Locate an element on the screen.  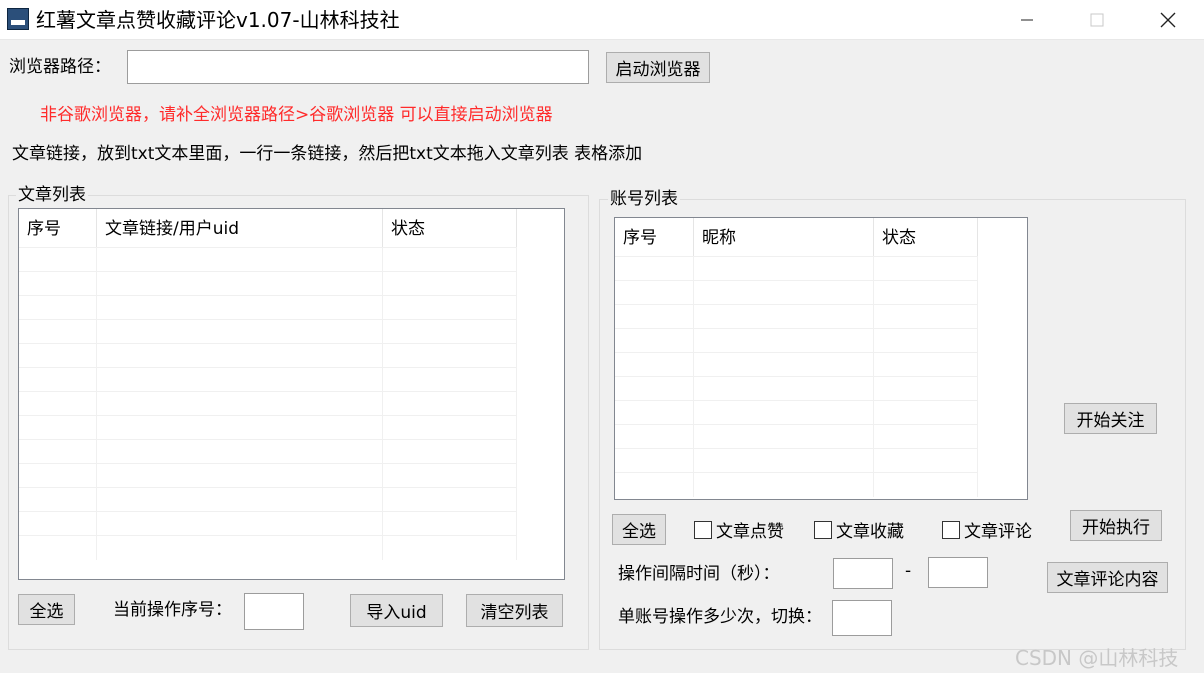
clear-list-button: 清空列表 is located at coordinates (514, 610).